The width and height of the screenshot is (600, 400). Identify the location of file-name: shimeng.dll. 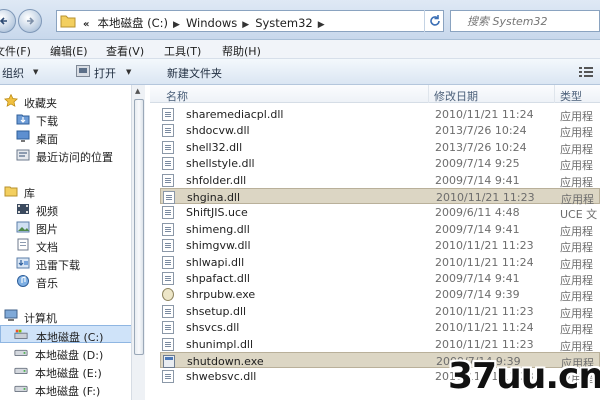
(218, 229).